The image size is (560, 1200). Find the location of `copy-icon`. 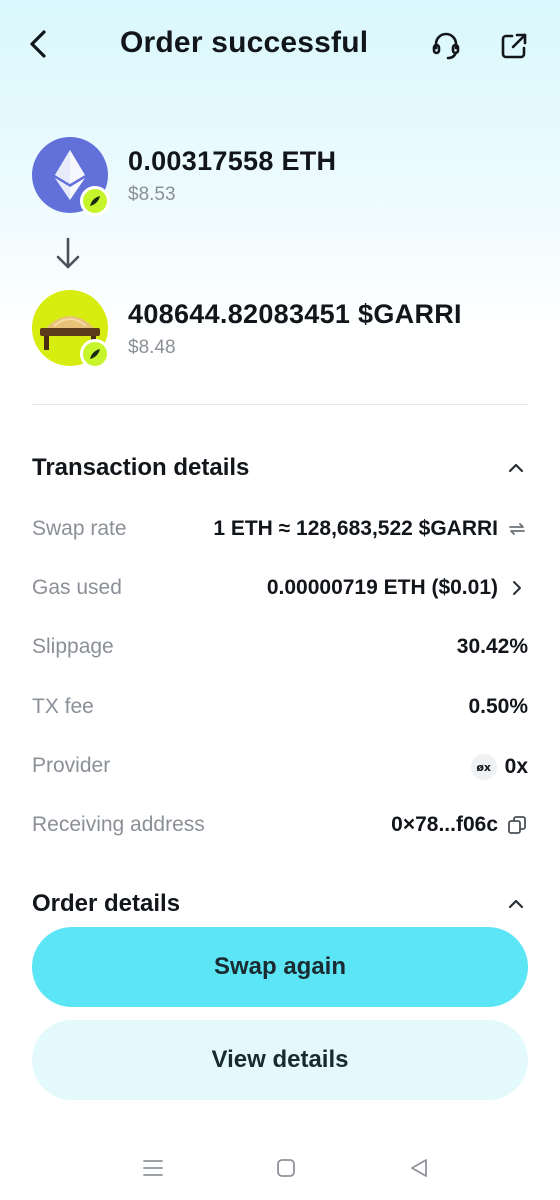

copy-icon is located at coordinates (517, 825).